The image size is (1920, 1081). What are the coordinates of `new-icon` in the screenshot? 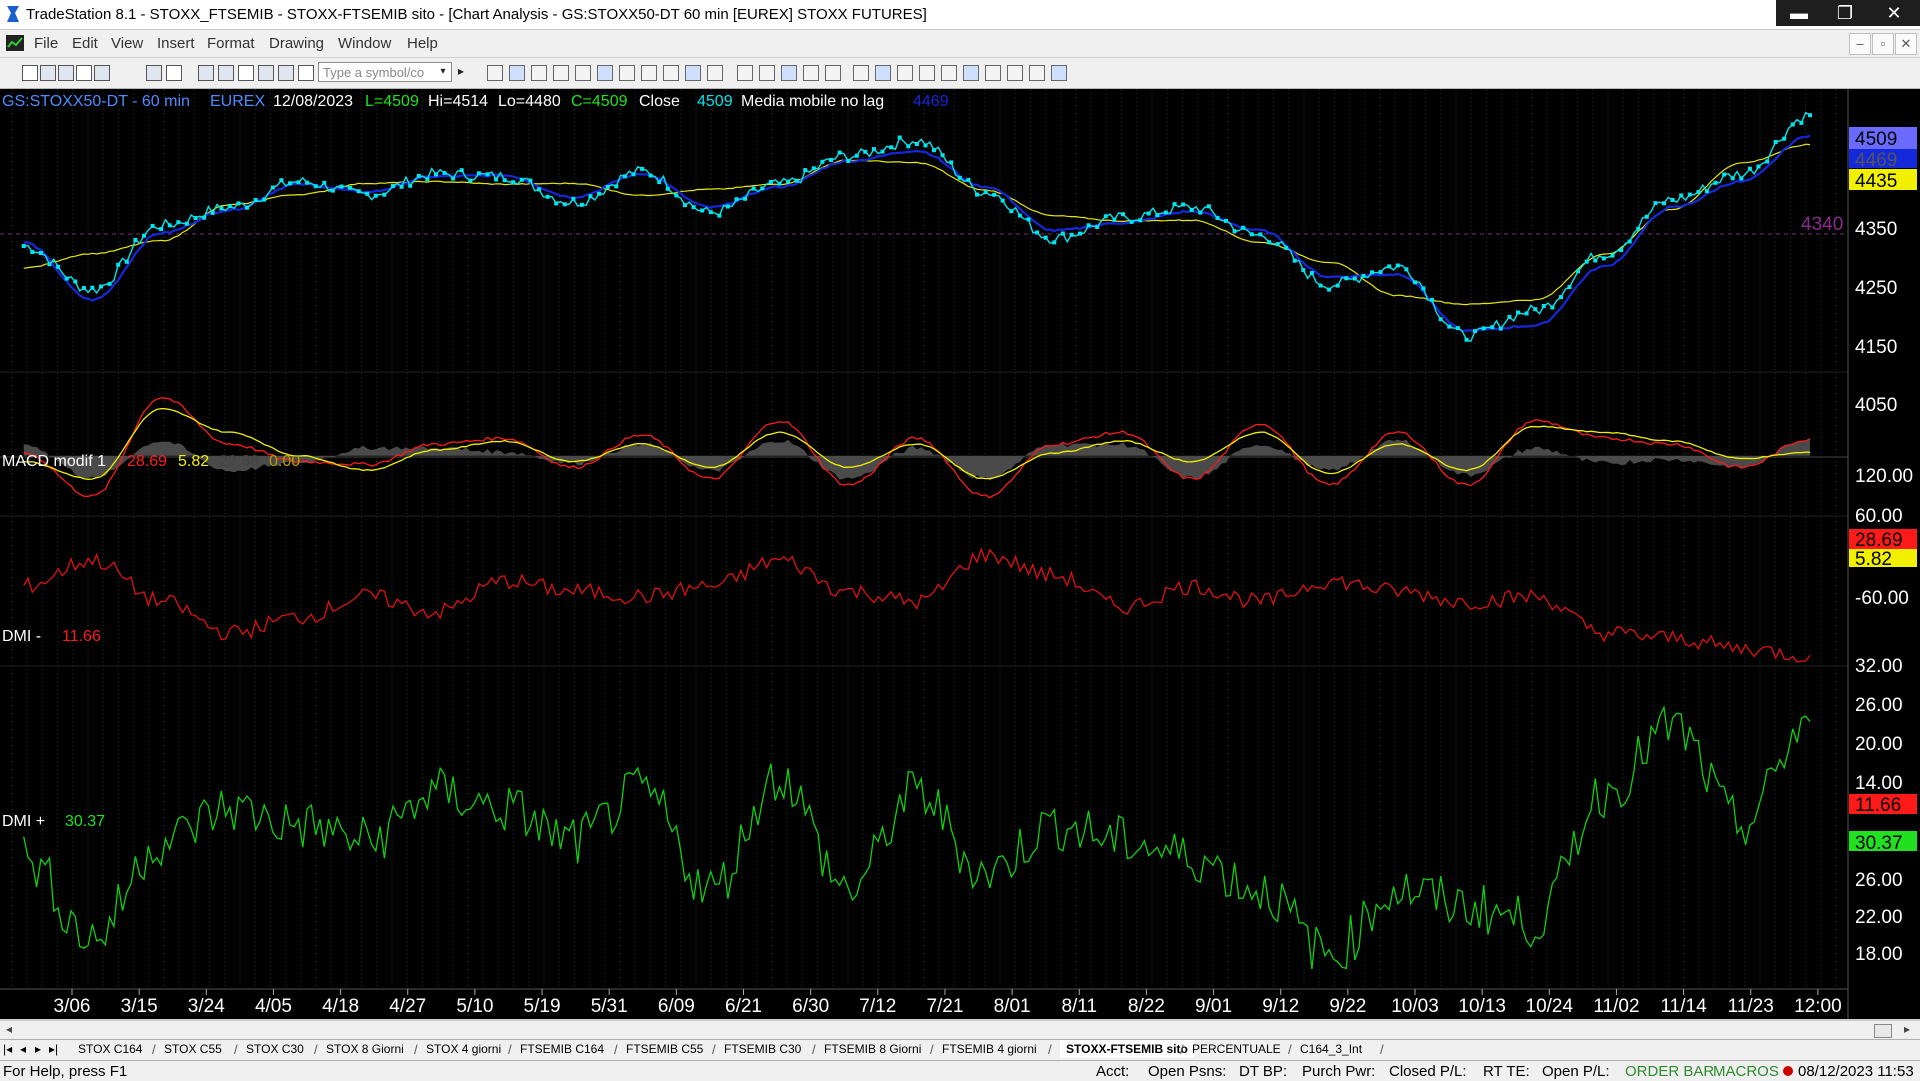 It's located at (30, 73).